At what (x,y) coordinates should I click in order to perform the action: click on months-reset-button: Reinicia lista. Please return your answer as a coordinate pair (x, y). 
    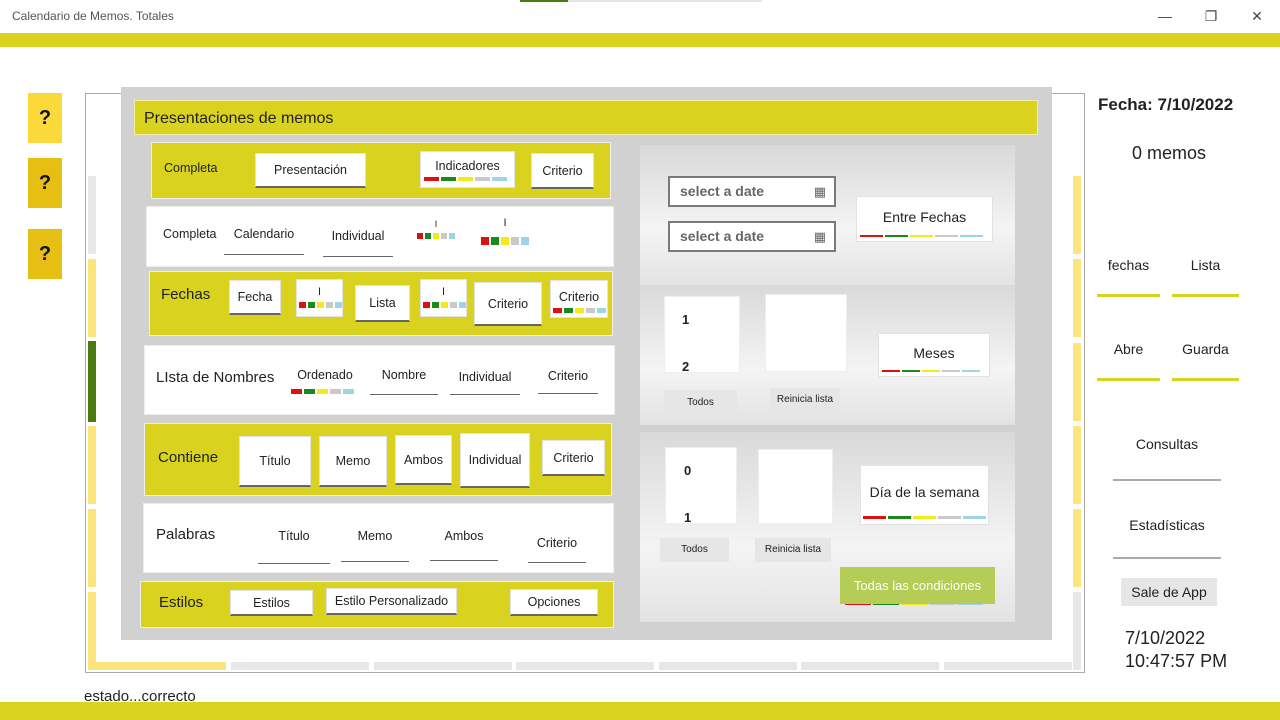
    Looking at the image, I should click on (805, 400).